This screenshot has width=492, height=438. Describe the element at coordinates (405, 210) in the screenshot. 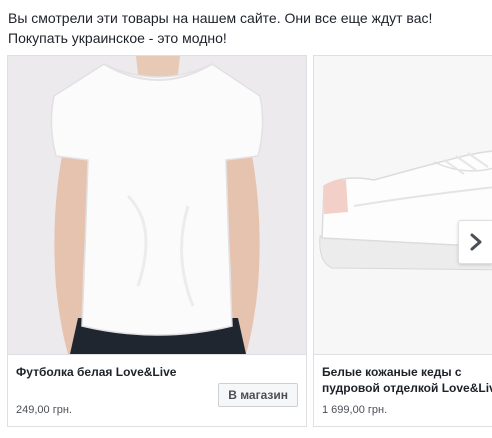

I see `white-sneaker-photo` at that location.